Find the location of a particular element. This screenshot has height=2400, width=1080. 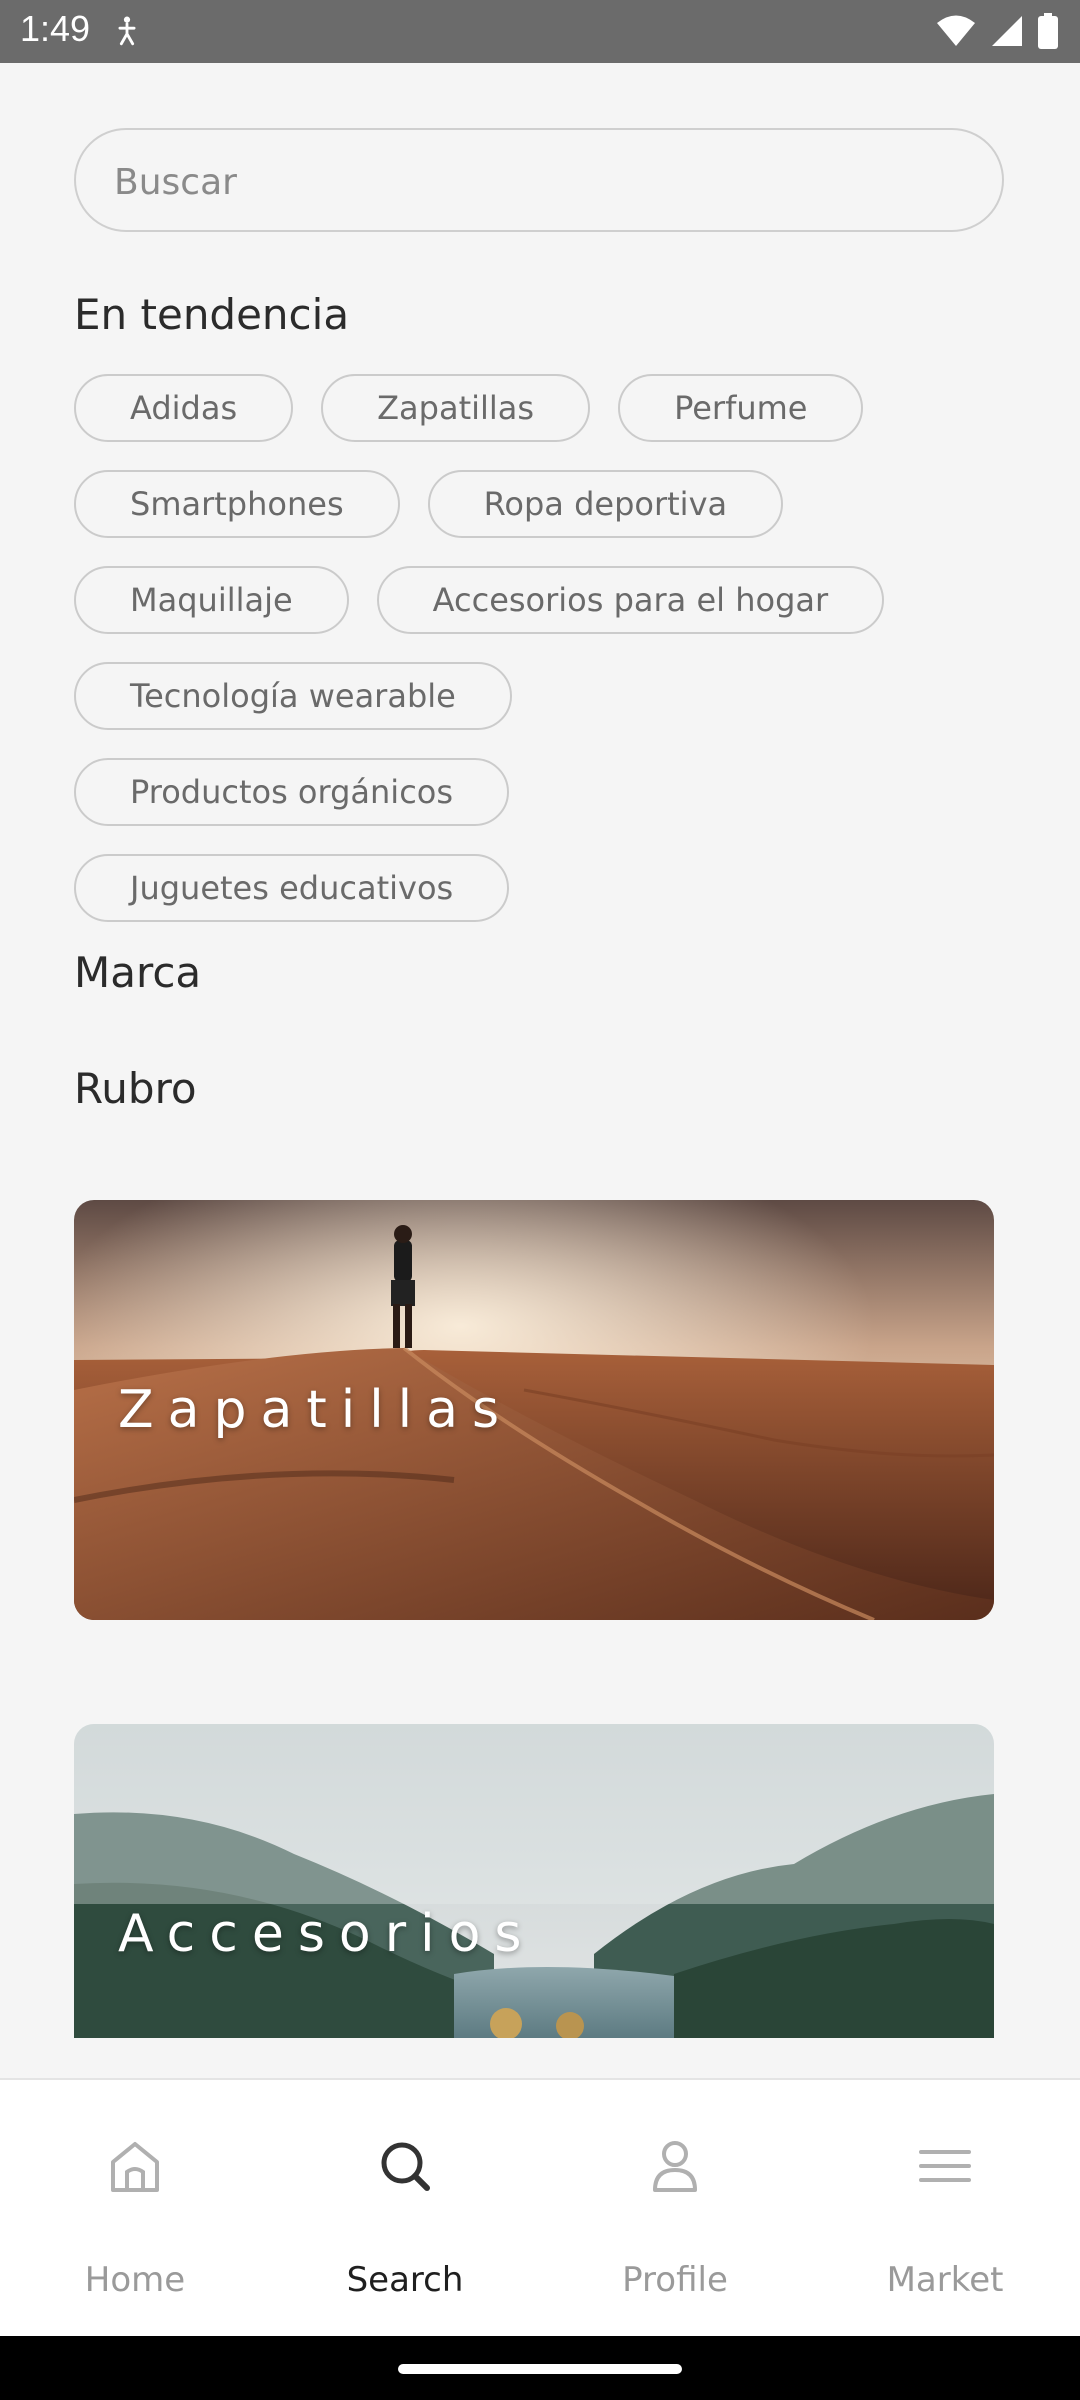

status-bar: 1:49 is located at coordinates (540, 31).